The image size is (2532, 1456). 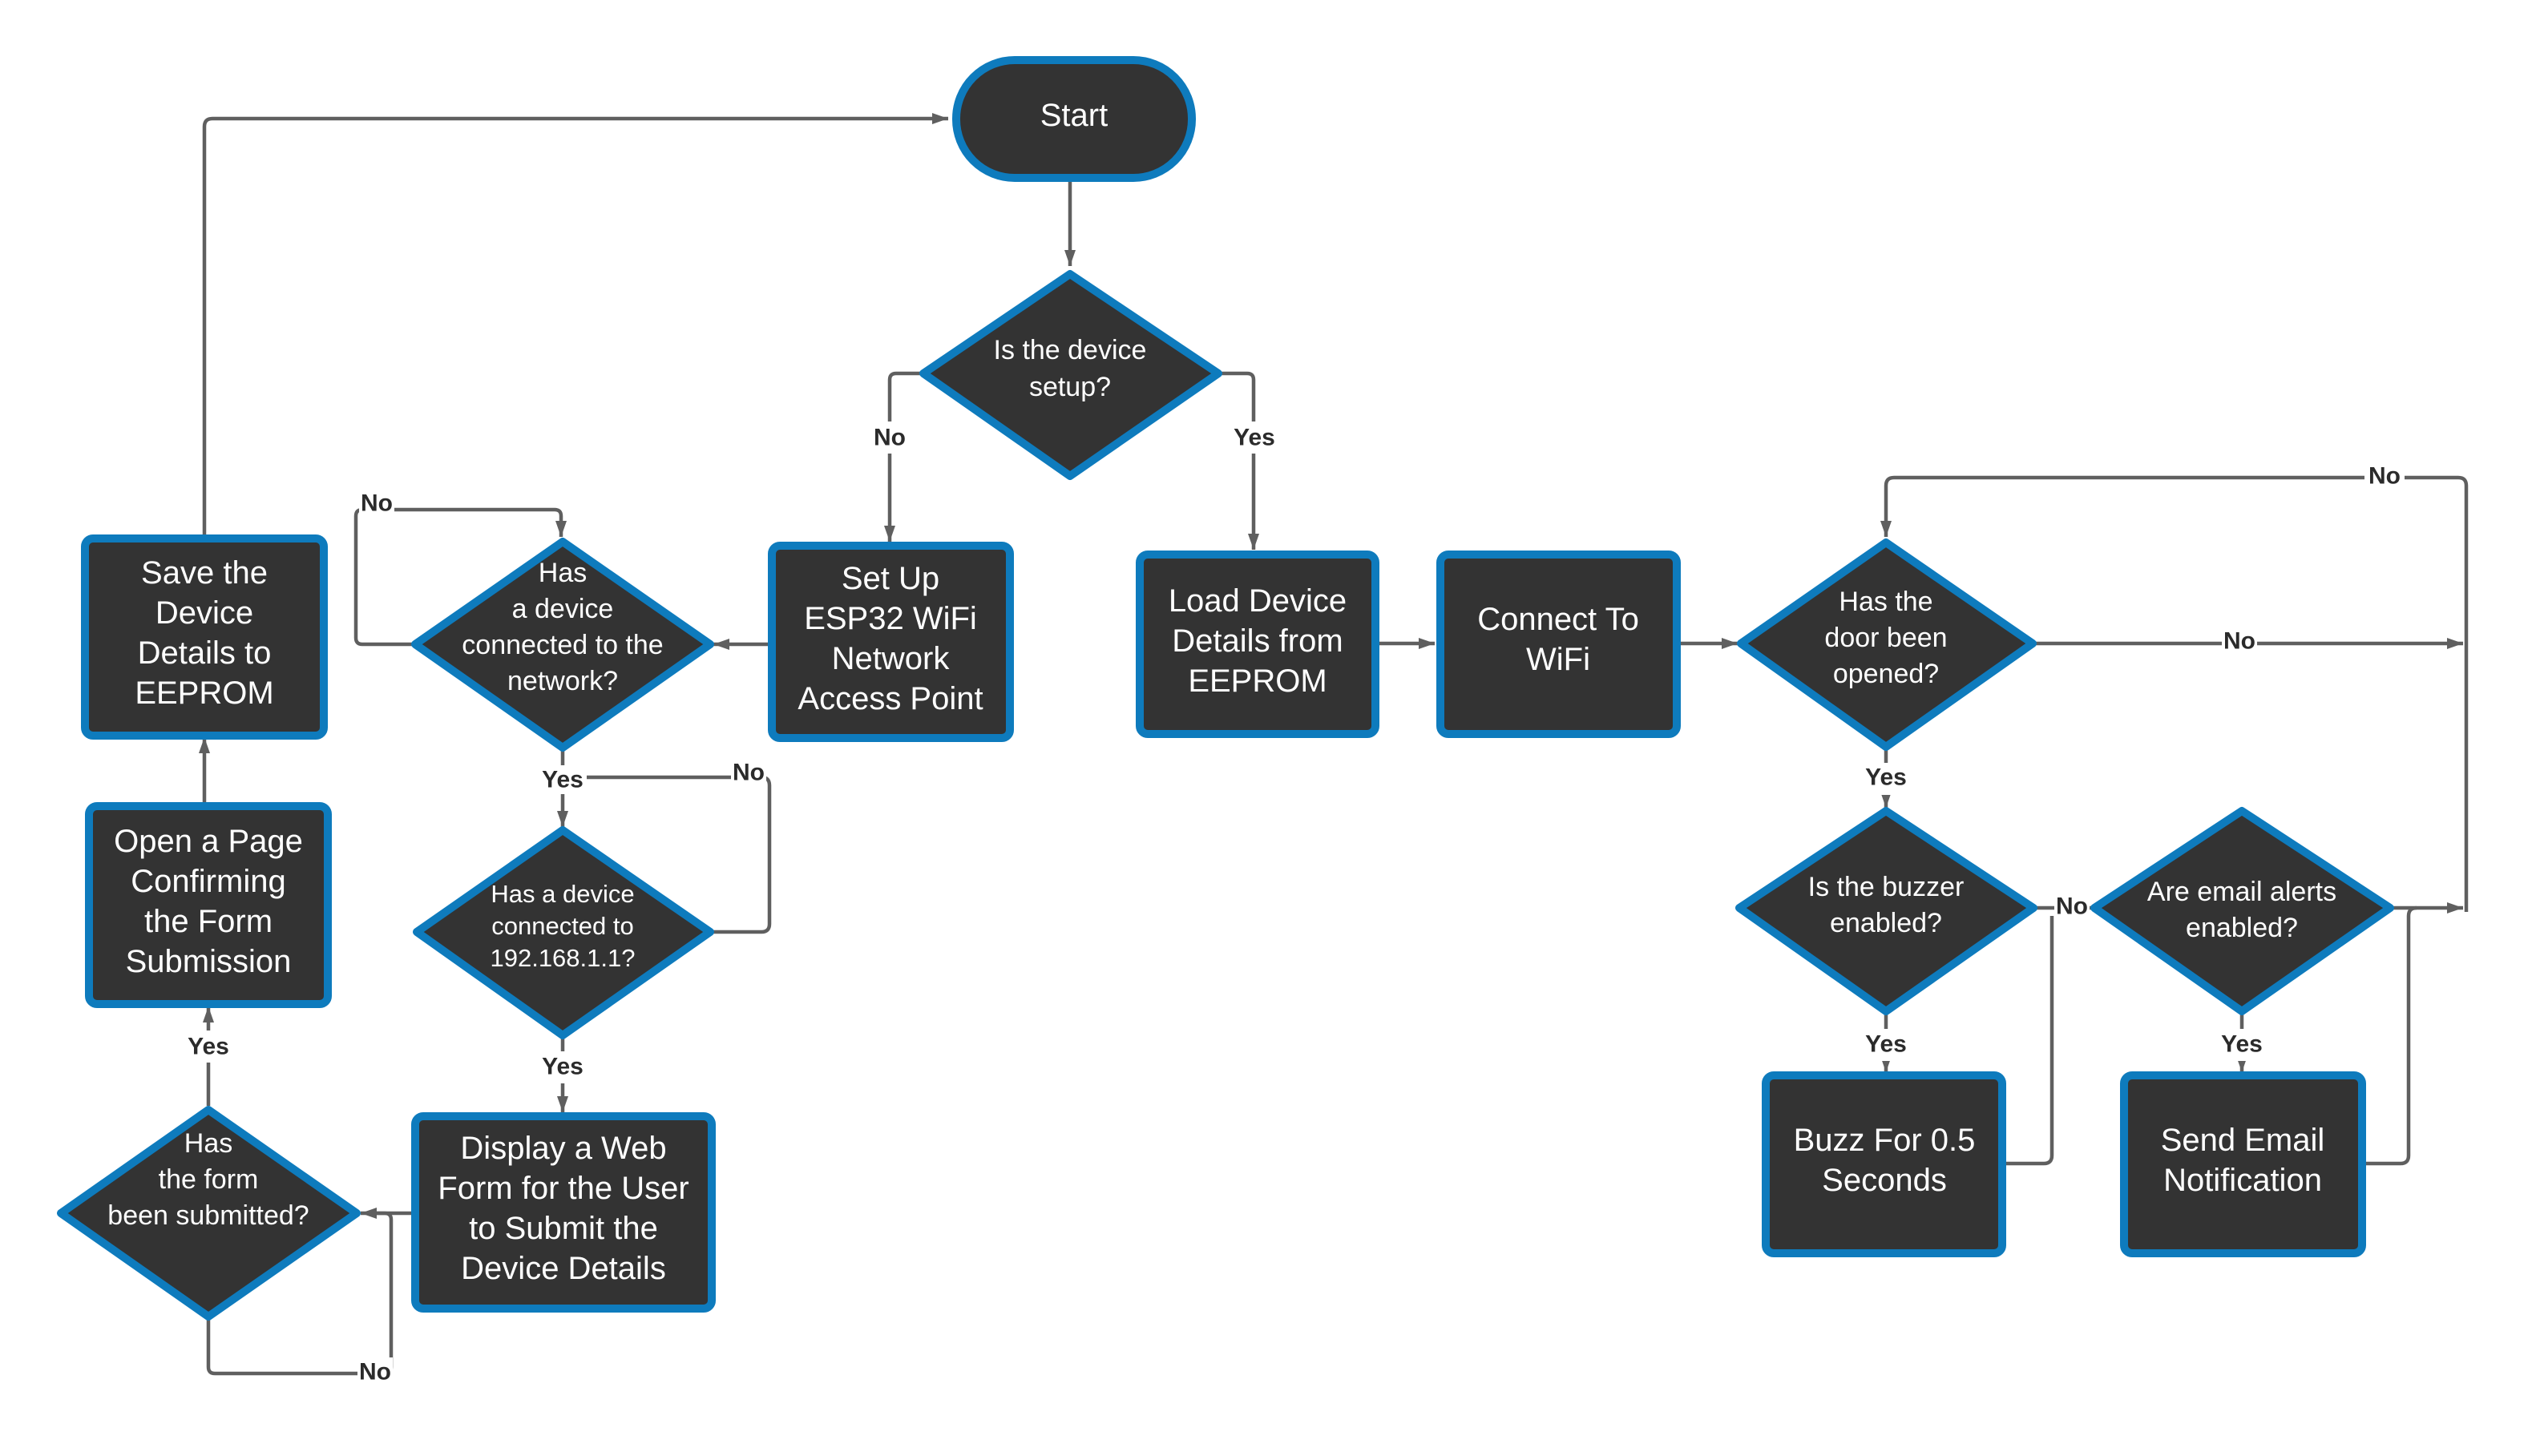 I want to click on node-submitted-line-1: Has, so click(x=208, y=1143).